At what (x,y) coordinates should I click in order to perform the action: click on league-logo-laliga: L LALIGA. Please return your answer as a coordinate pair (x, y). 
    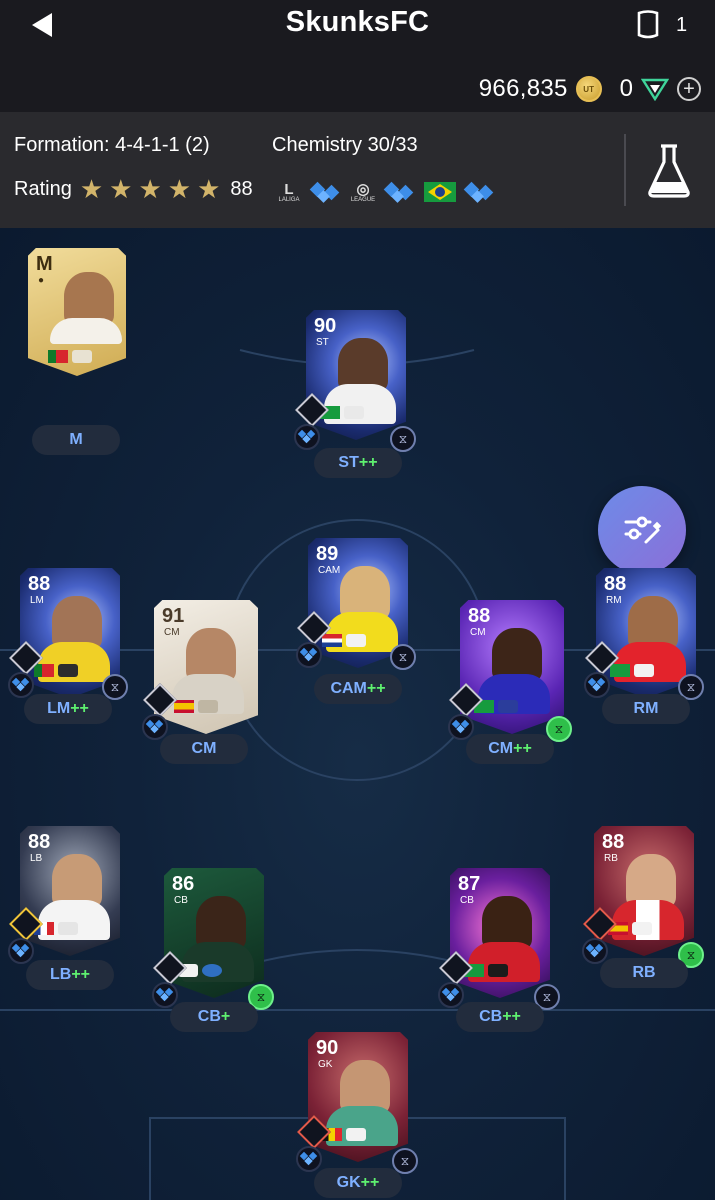
    Looking at the image, I should click on (289, 192).